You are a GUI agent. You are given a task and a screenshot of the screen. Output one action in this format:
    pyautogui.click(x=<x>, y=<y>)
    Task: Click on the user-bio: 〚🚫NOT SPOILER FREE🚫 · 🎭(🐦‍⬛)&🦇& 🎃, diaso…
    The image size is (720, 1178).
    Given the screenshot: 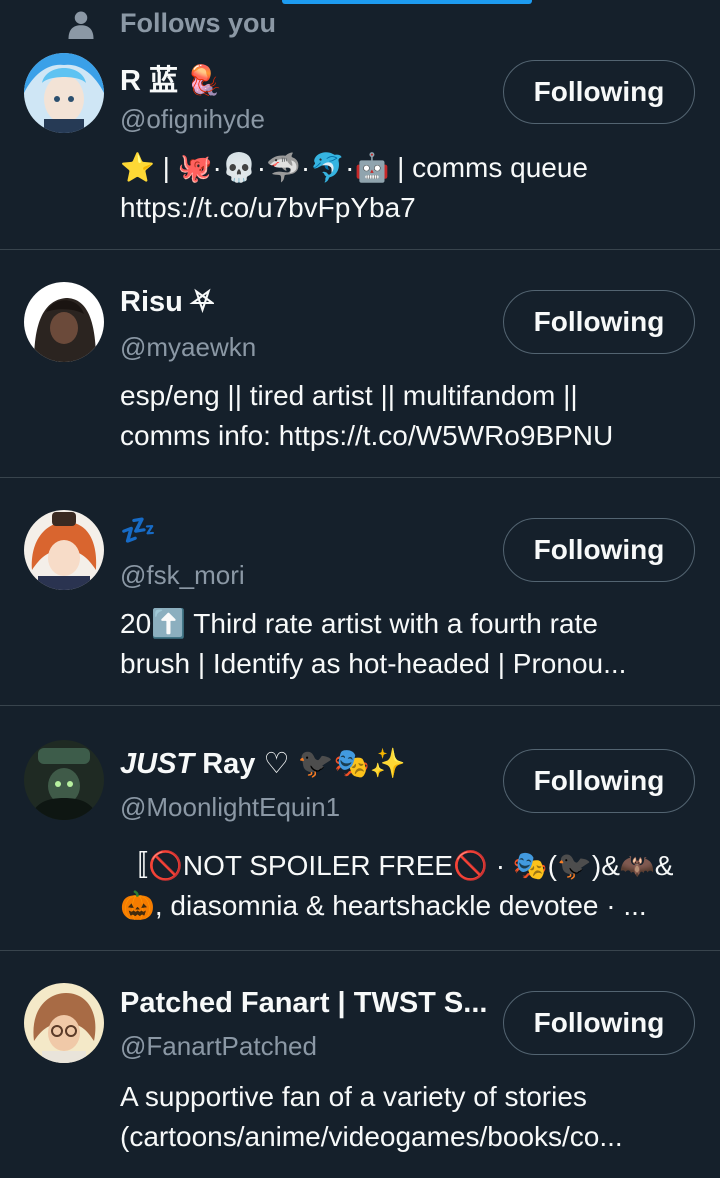 What is the action you would take?
    pyautogui.click(x=410, y=886)
    